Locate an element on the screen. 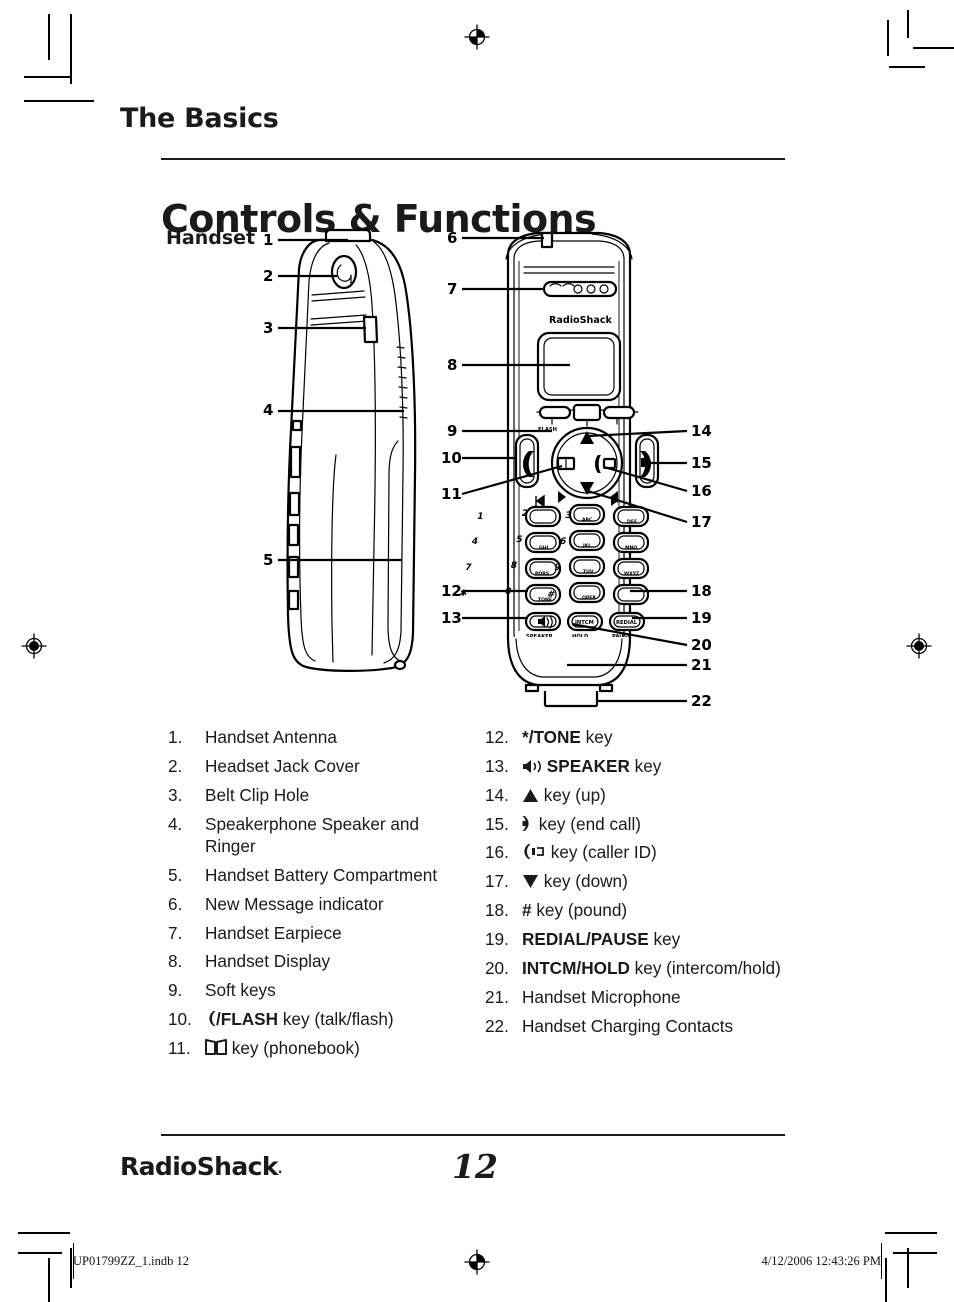  list-item-text: Handset Antenna is located at coordinates (271, 737).